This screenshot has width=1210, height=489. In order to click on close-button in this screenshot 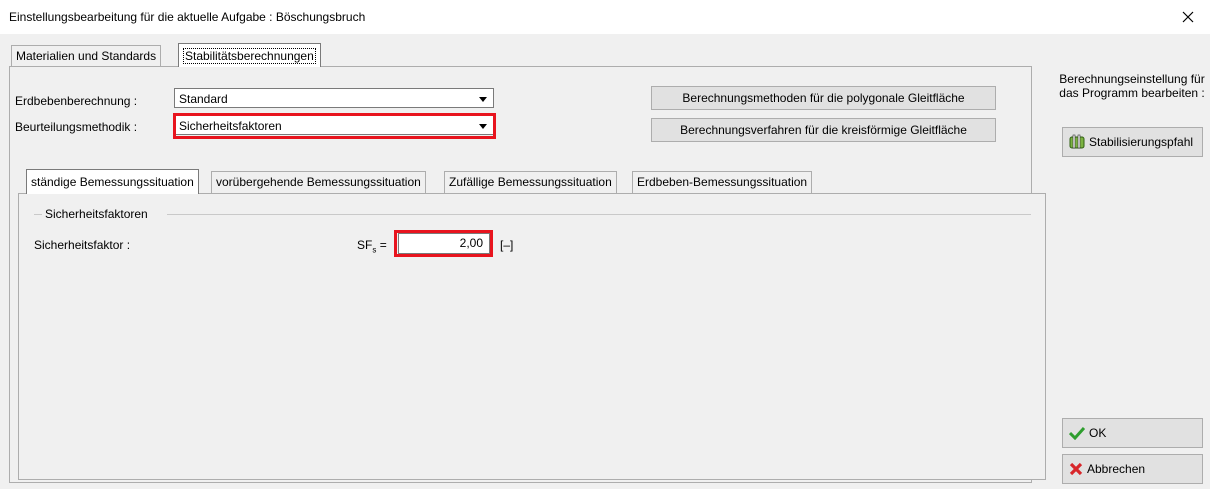, I will do `click(1188, 17)`.